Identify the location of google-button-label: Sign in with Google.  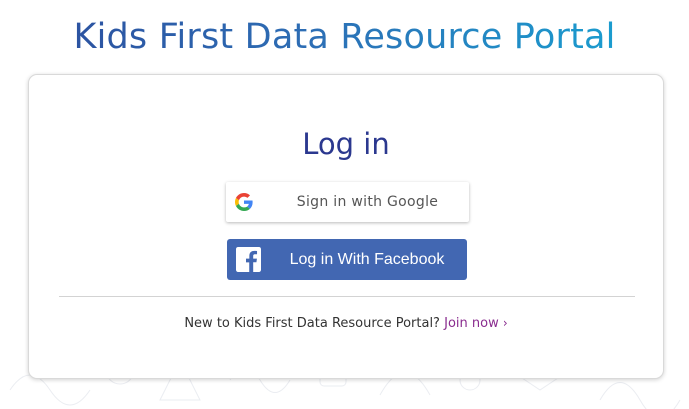
(367, 202).